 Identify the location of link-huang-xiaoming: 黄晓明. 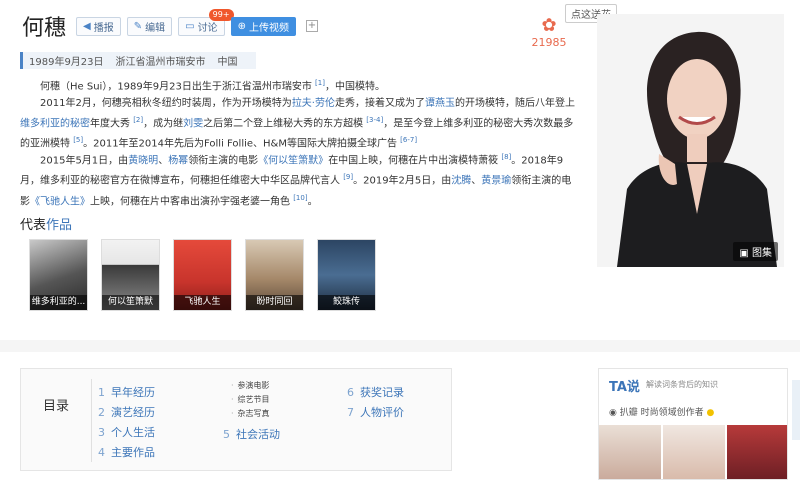
(143, 160).